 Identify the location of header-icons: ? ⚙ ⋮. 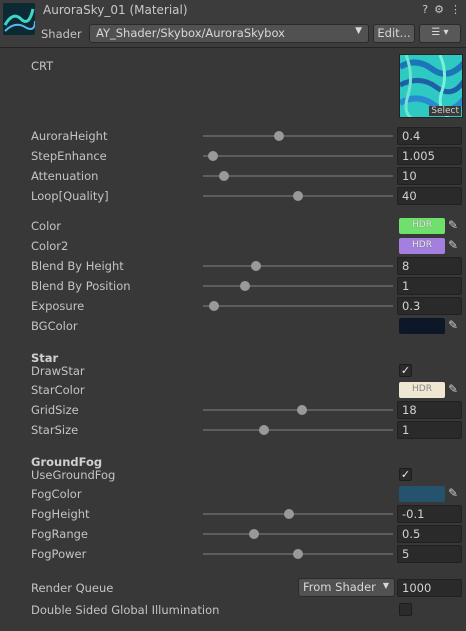
(441, 9).